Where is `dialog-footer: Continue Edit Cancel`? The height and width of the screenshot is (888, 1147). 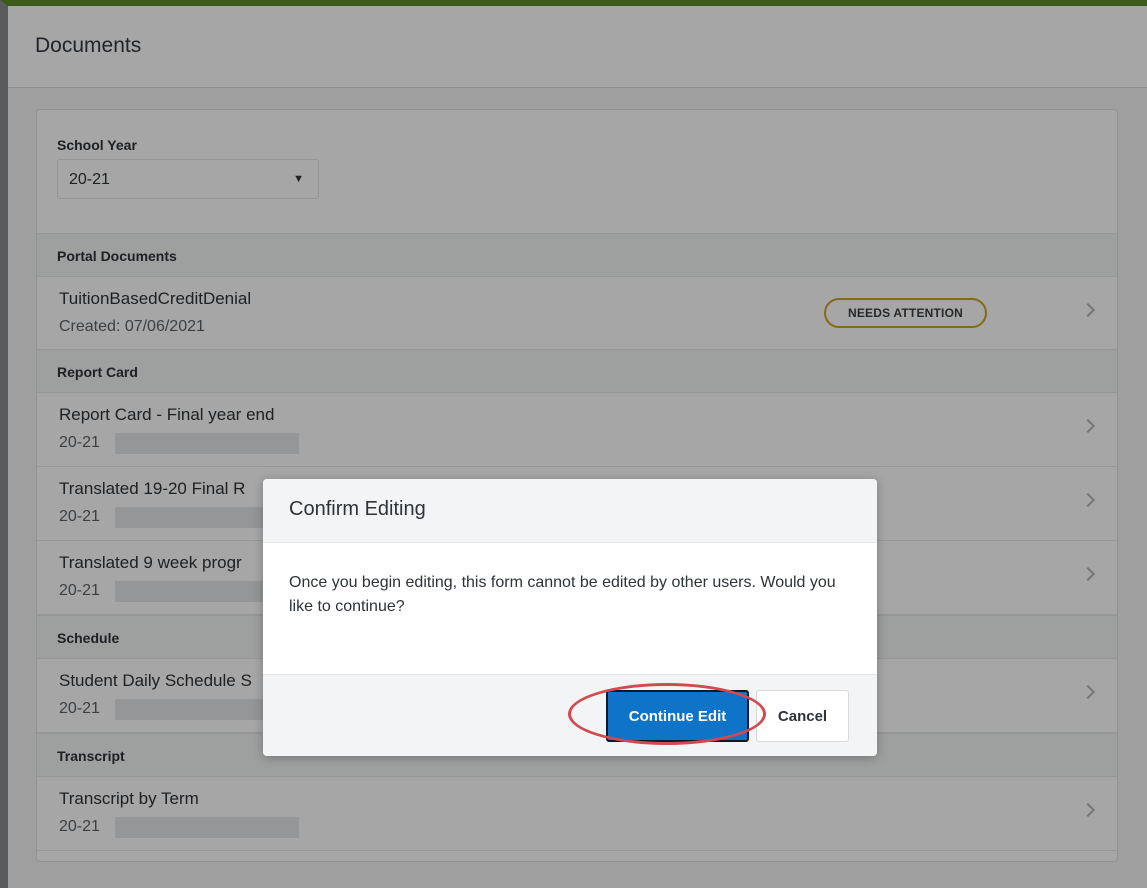 dialog-footer: Continue Edit Cancel is located at coordinates (570, 715).